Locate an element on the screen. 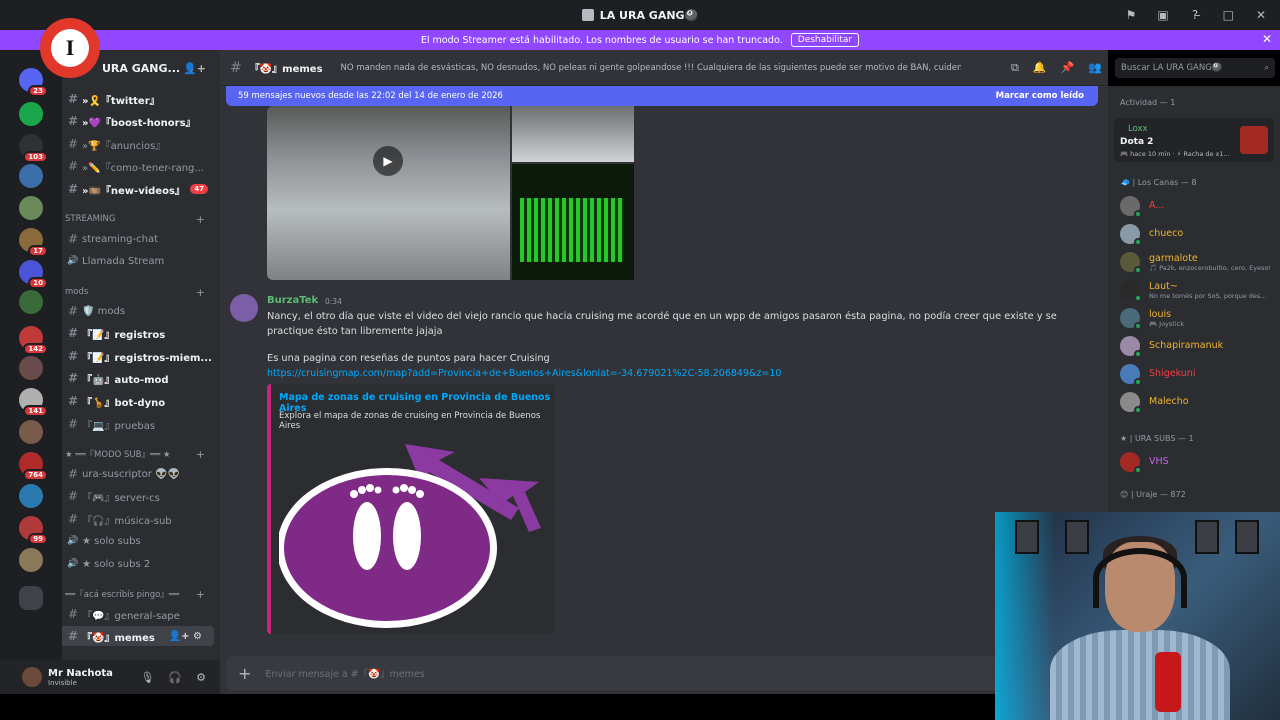 Image resolution: width=1280 pixels, height=720 pixels. member-item: louis 🎮 Joystick is located at coordinates (1200, 318).